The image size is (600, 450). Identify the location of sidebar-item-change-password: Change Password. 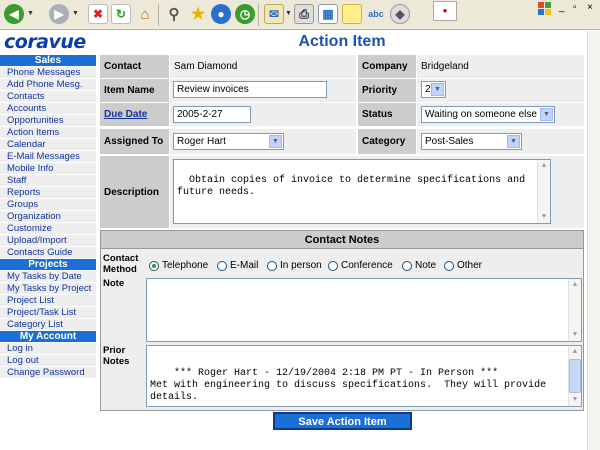
(48, 373).